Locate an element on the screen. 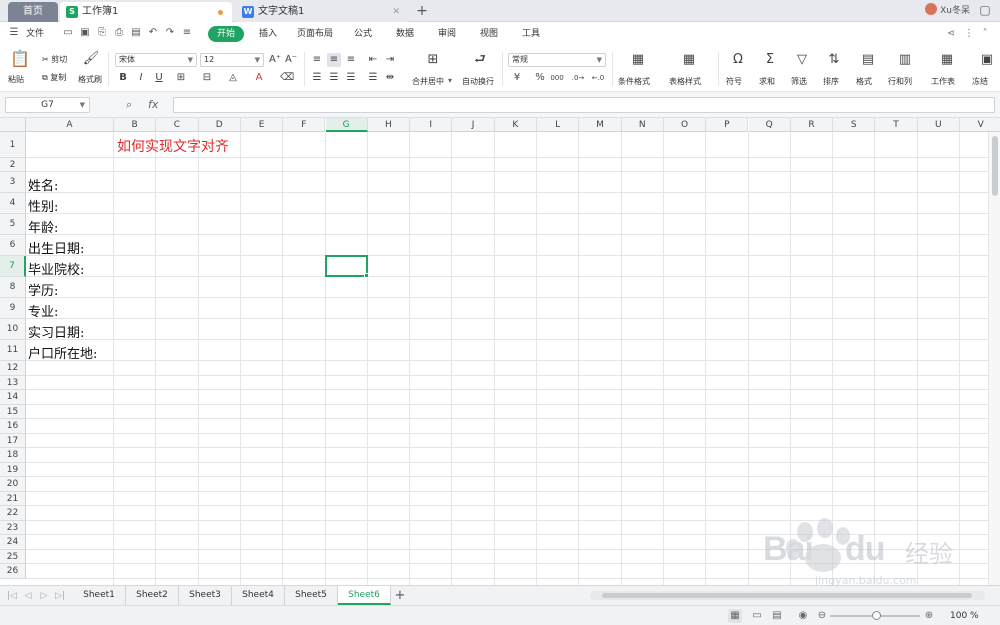 This screenshot has width=1000, height=625. menu-review: 审阅 is located at coordinates (447, 34).